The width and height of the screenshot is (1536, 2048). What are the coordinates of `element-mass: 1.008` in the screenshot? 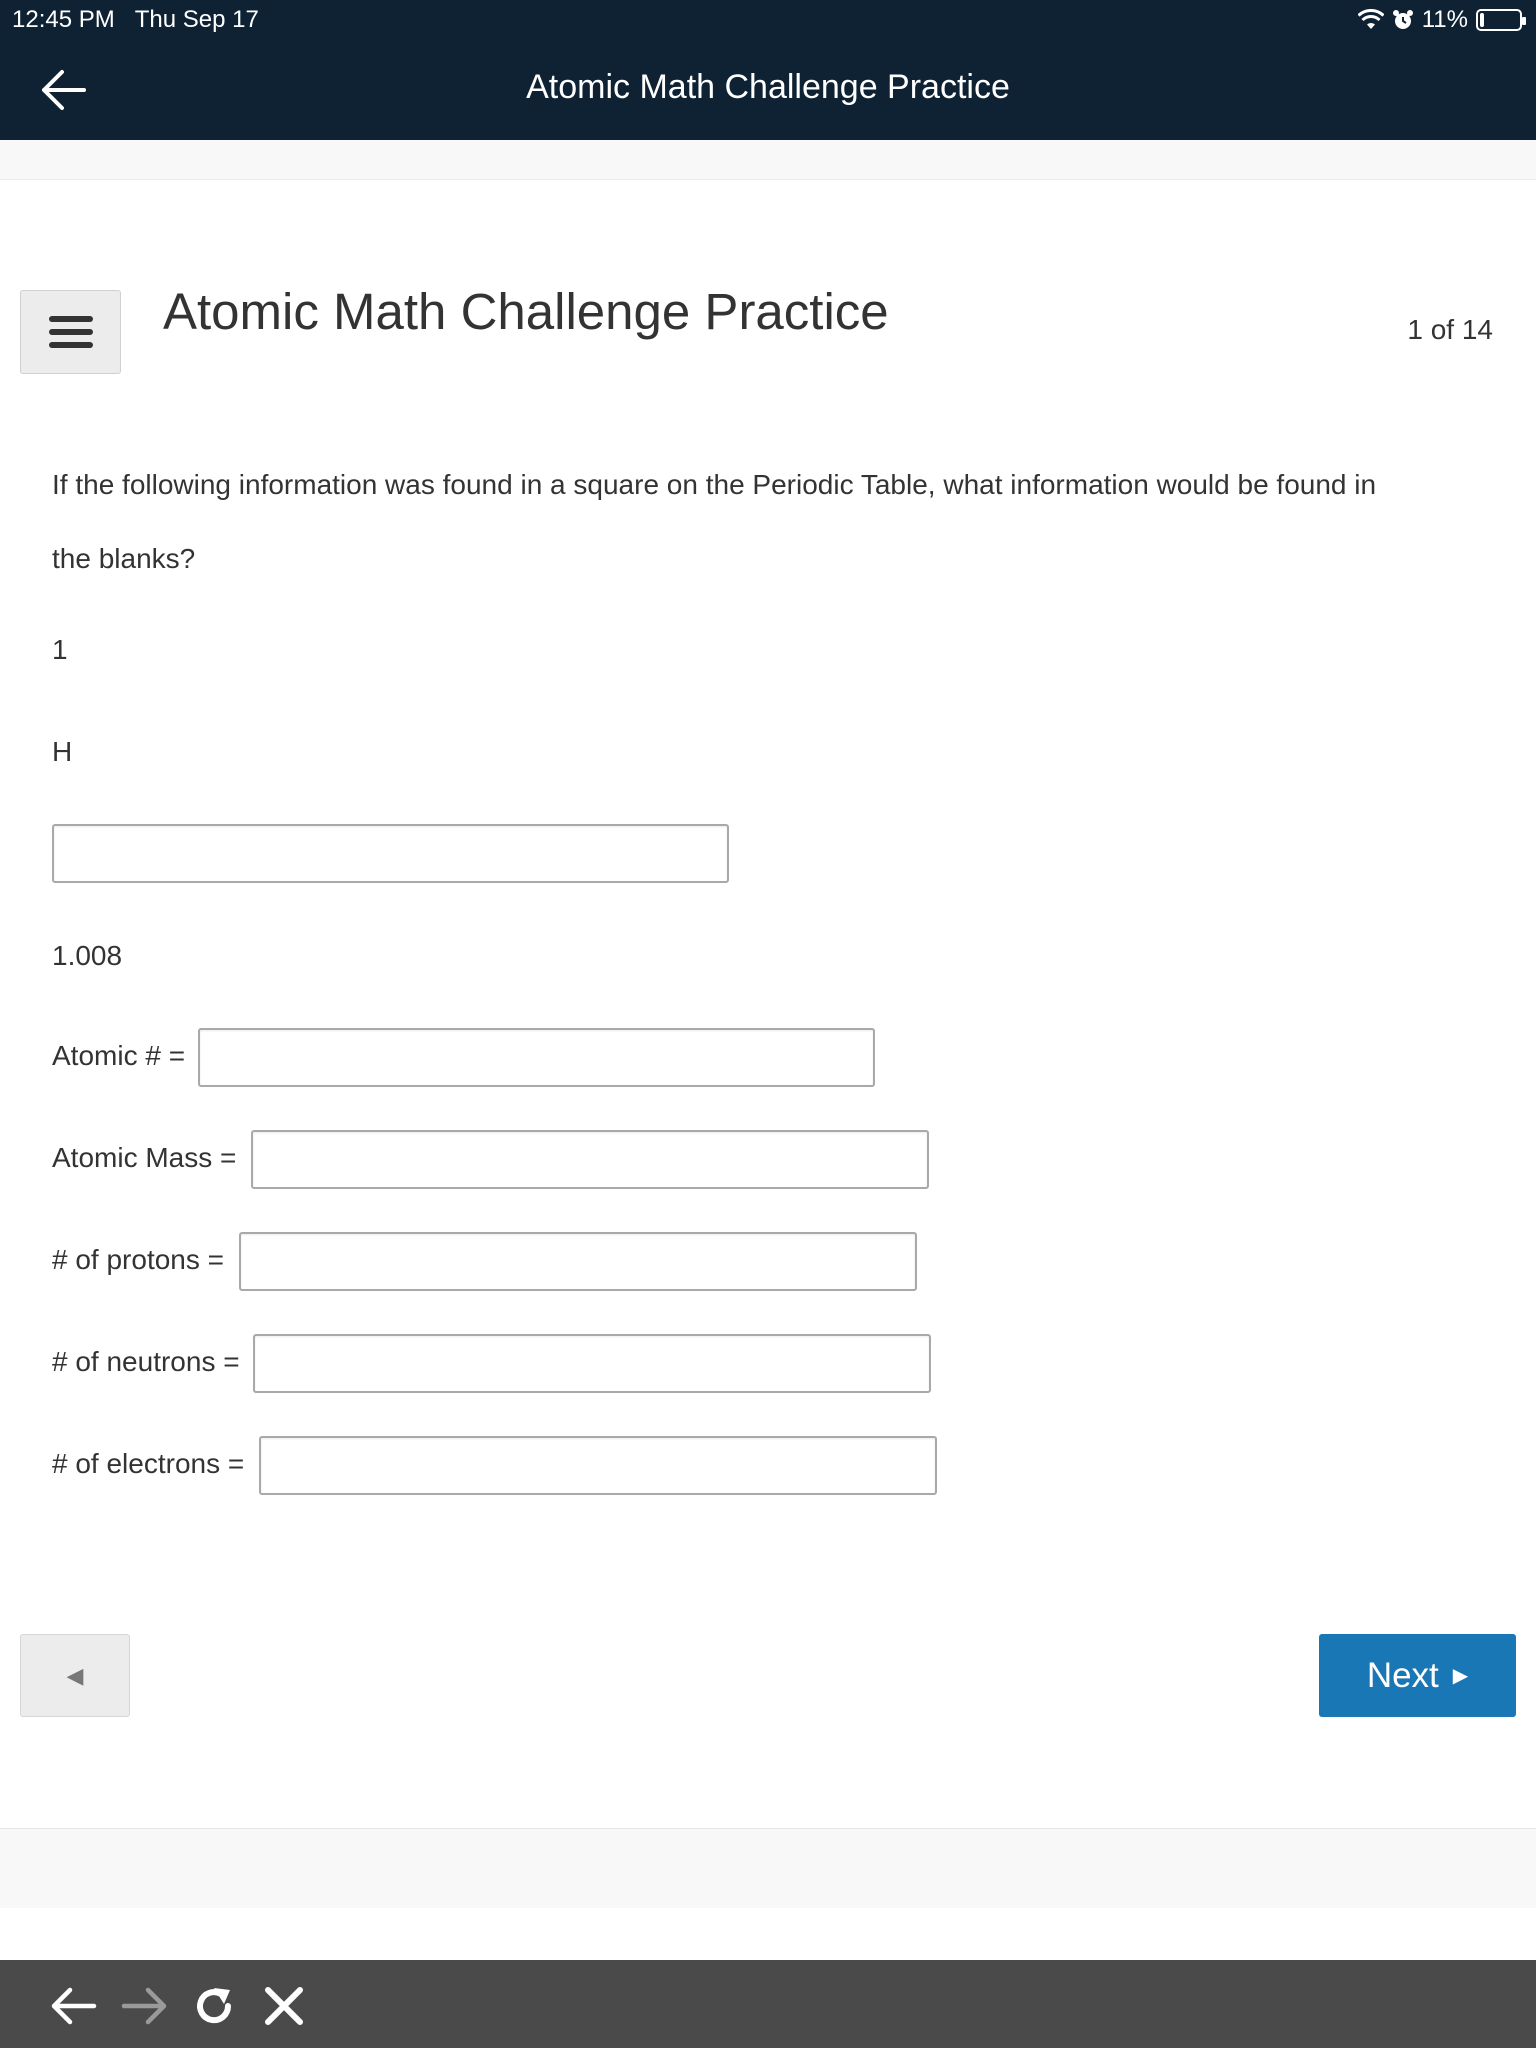 It's located at (87, 955).